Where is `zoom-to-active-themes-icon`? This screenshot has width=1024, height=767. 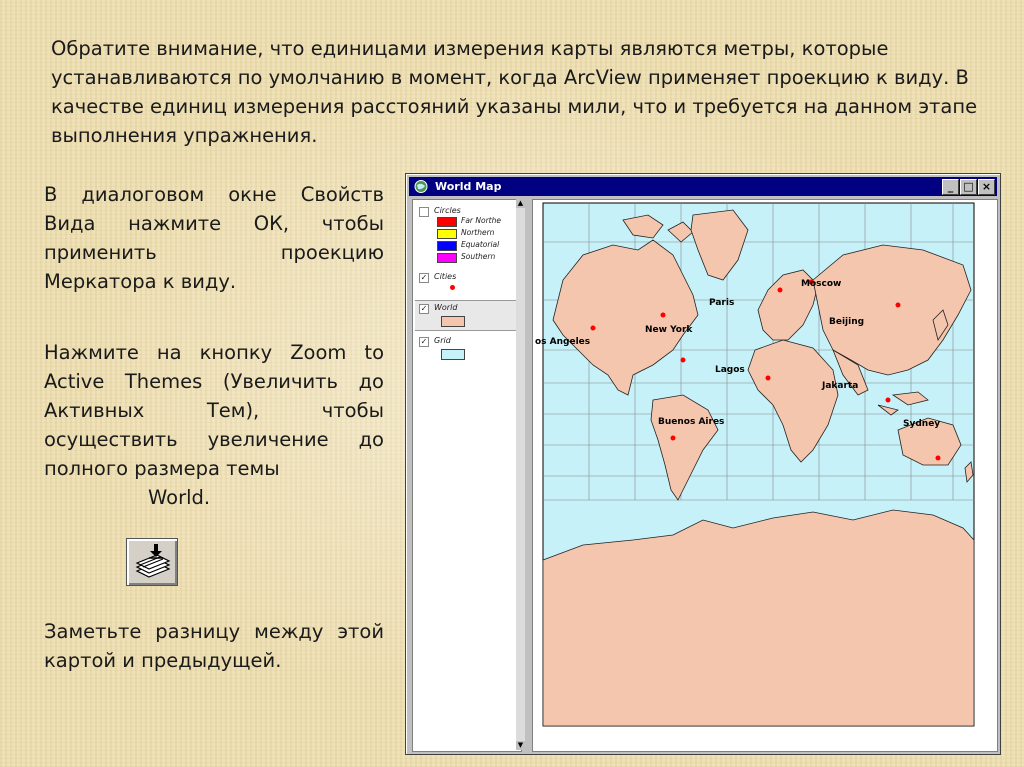
zoom-to-active-themes-icon is located at coordinates (153, 561).